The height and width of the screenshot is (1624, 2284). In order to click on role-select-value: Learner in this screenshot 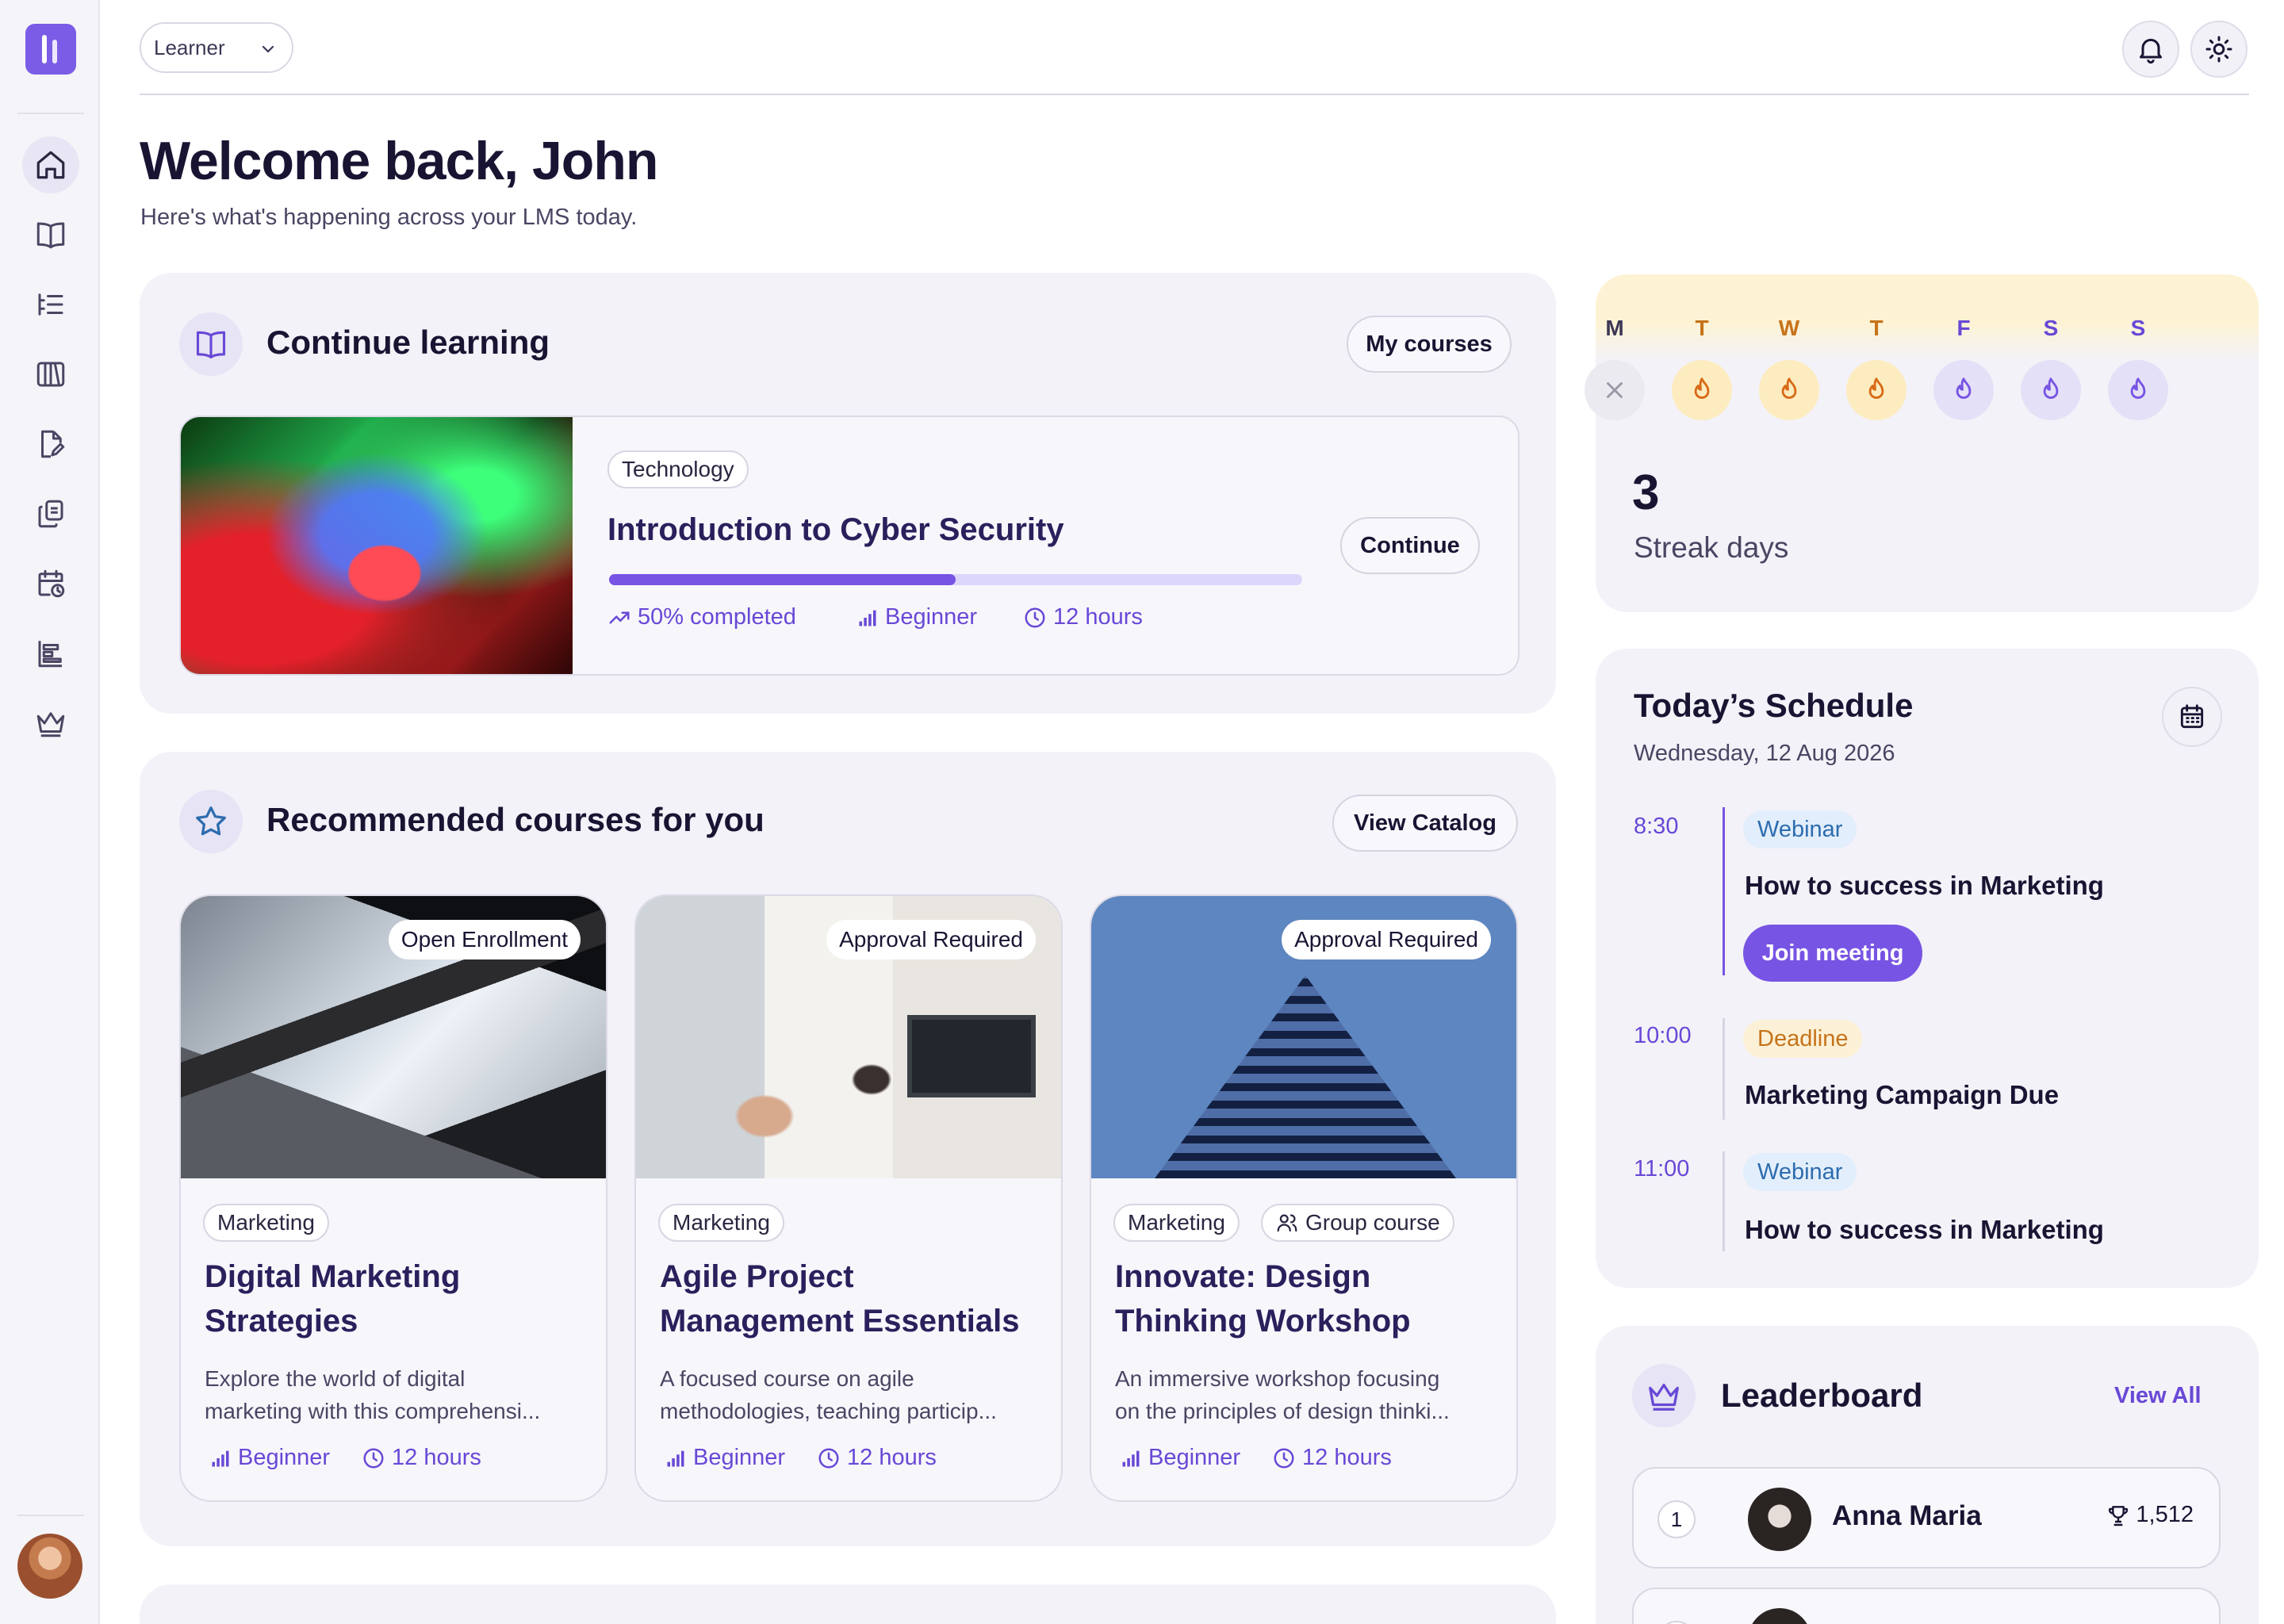, I will do `click(189, 47)`.